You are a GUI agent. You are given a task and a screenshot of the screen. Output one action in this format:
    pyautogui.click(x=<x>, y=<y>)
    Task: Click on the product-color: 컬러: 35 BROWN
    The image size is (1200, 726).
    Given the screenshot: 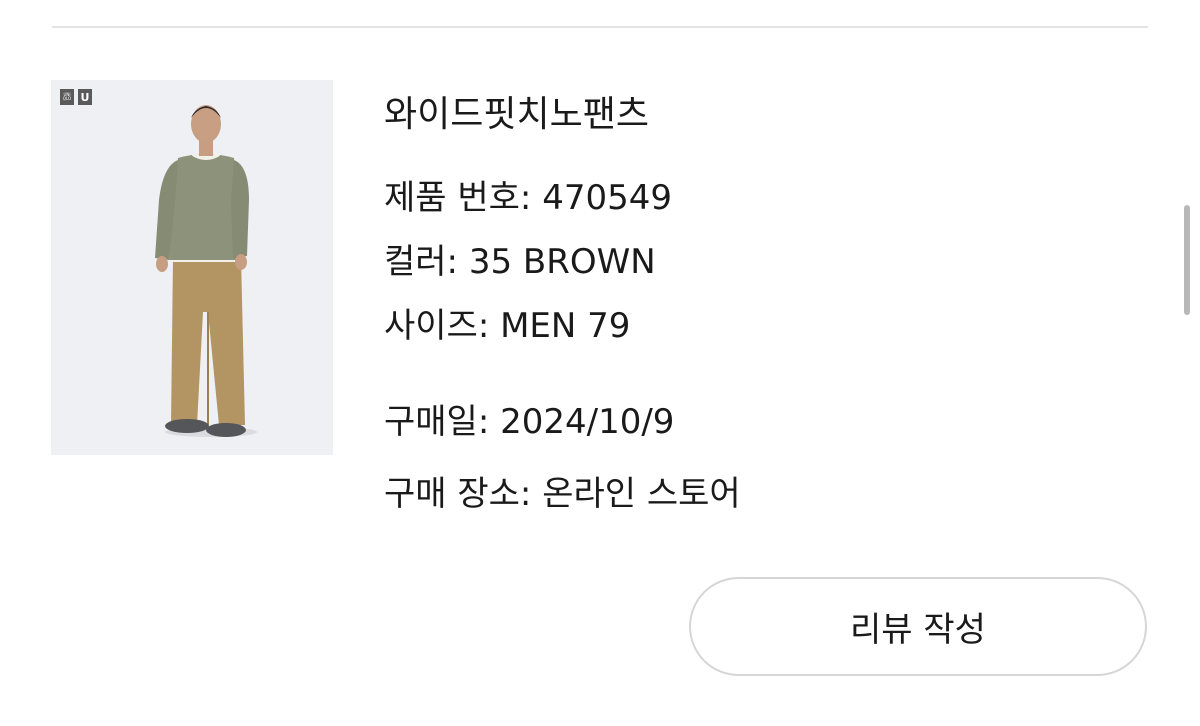 What is the action you would take?
    pyautogui.click(x=520, y=262)
    